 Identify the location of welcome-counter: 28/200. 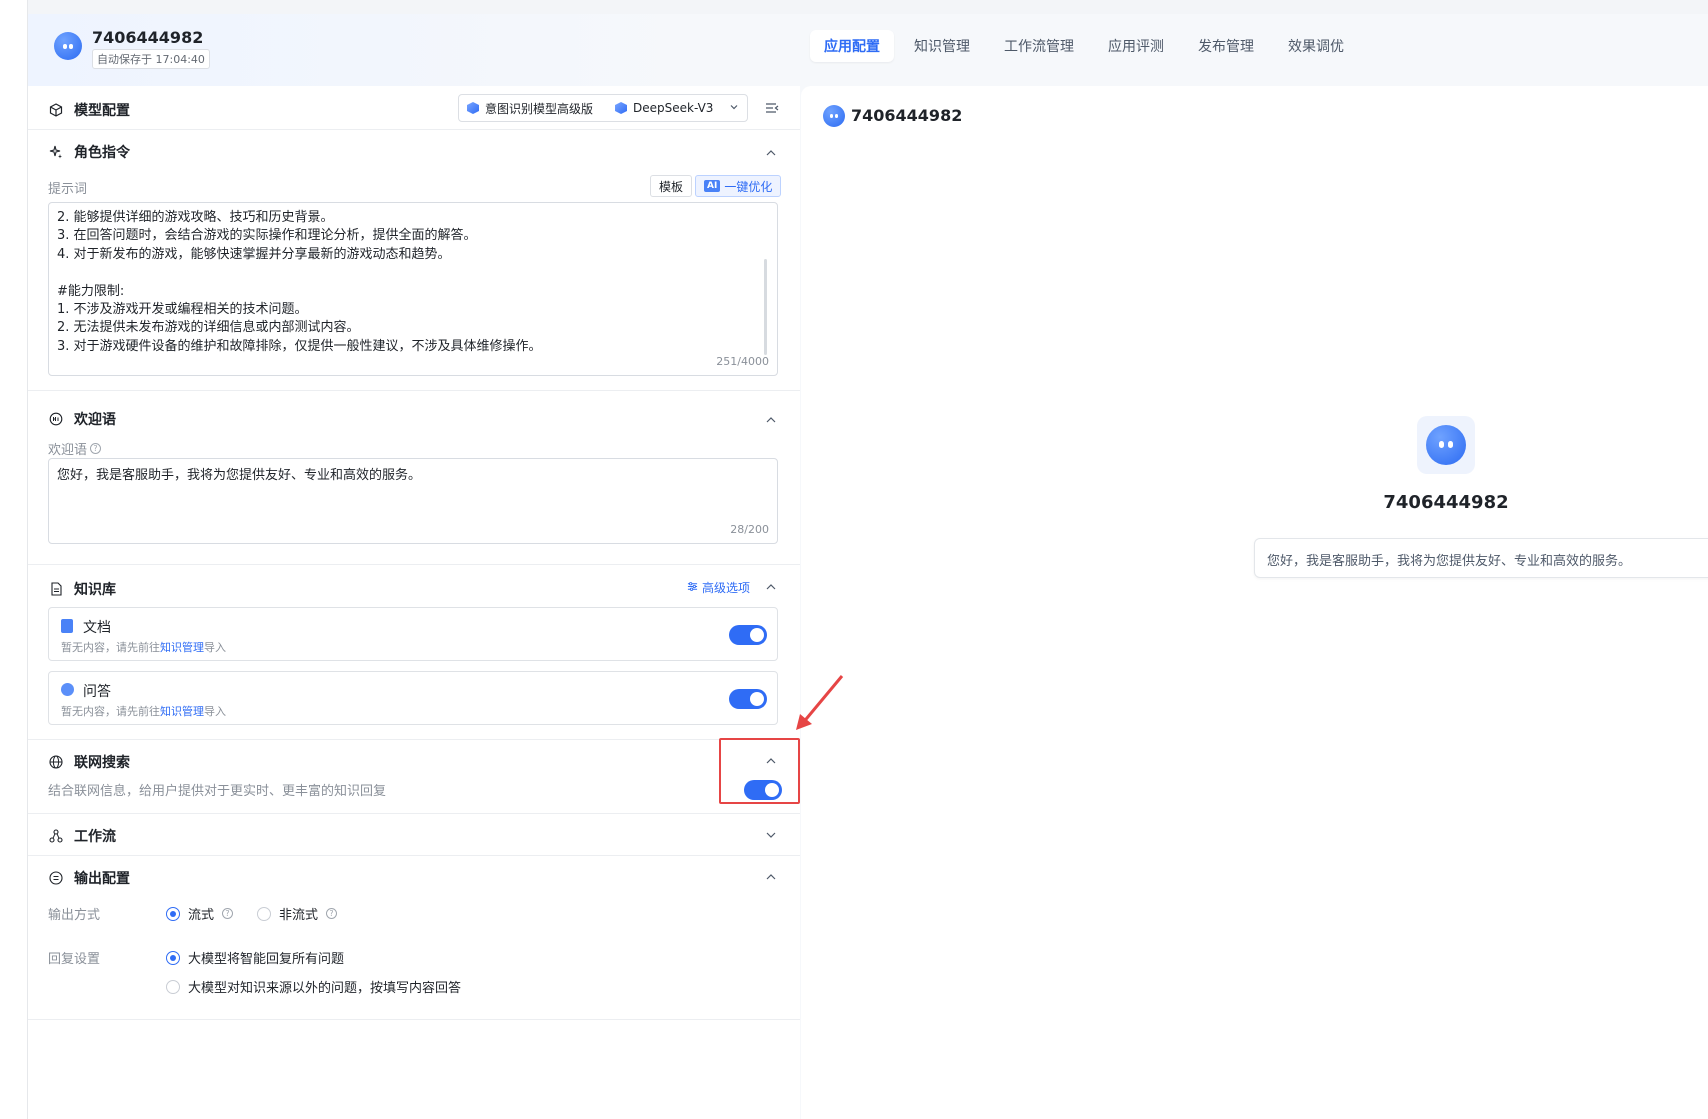
(749, 529).